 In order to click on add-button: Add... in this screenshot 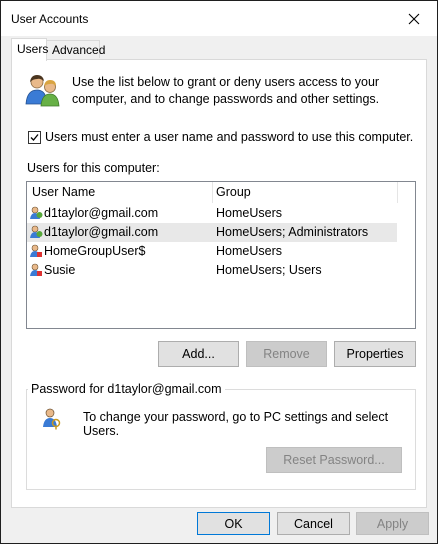, I will do `click(198, 354)`.